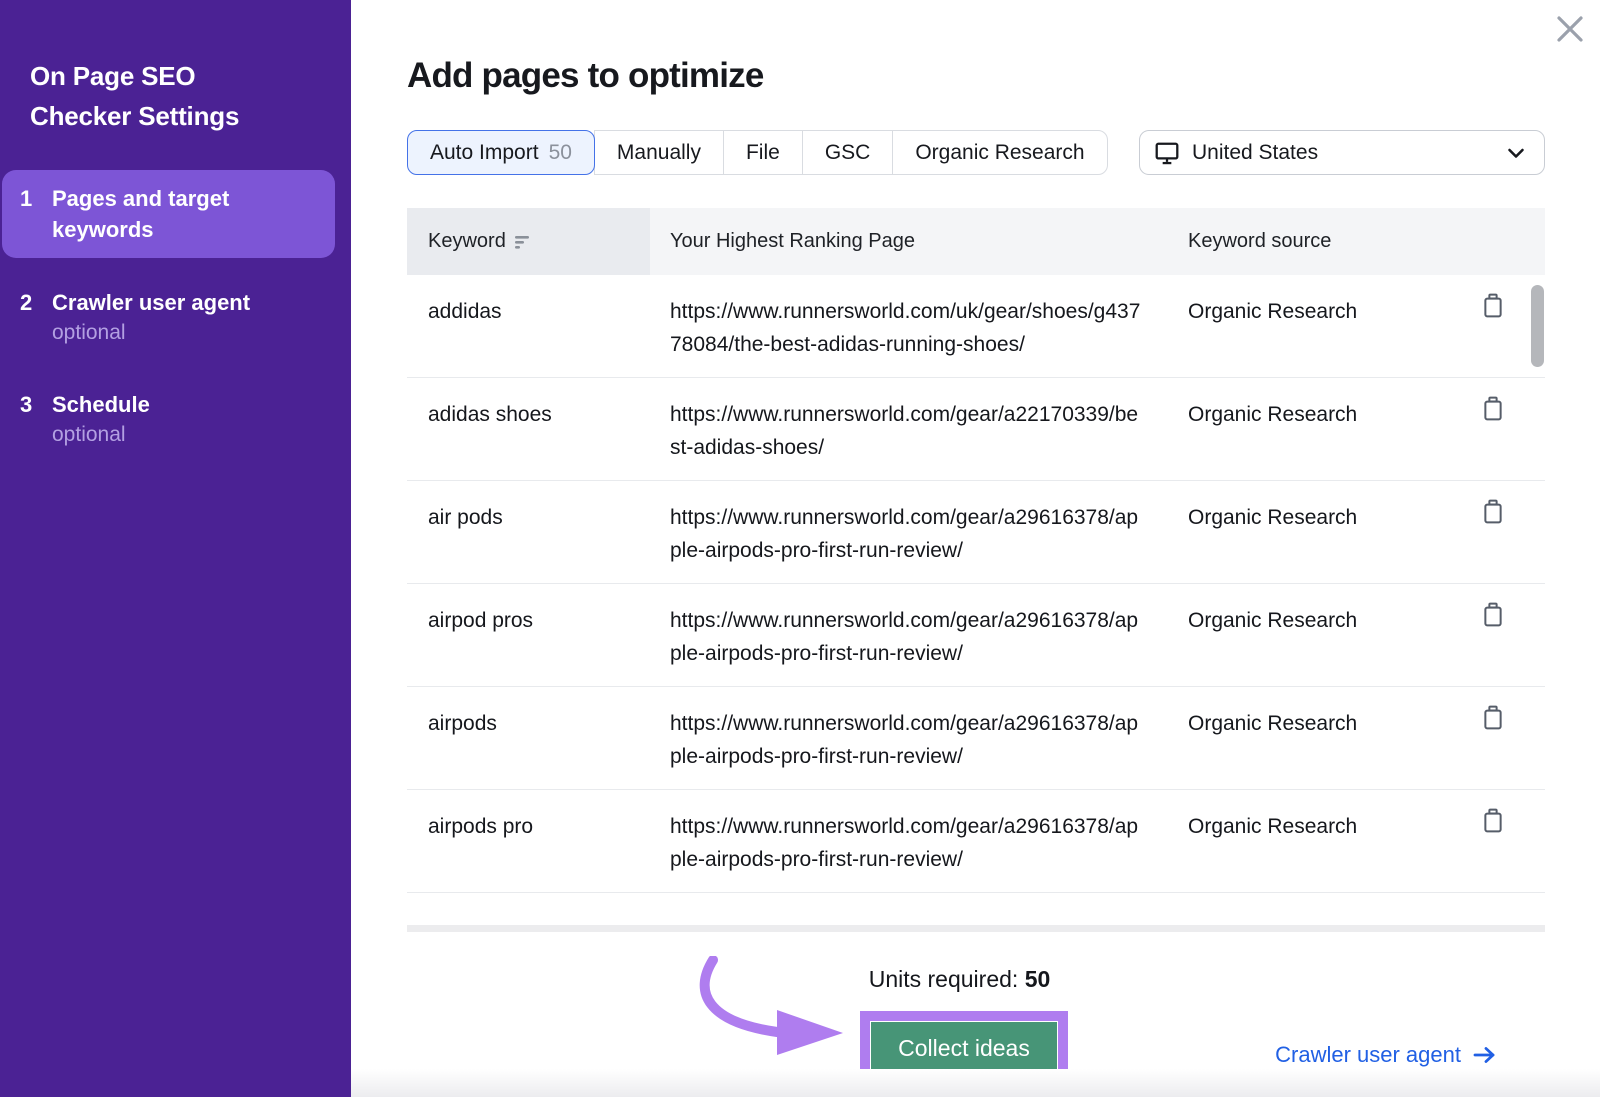 This screenshot has height=1097, width=1600. I want to click on step-number: 1, so click(26, 198).